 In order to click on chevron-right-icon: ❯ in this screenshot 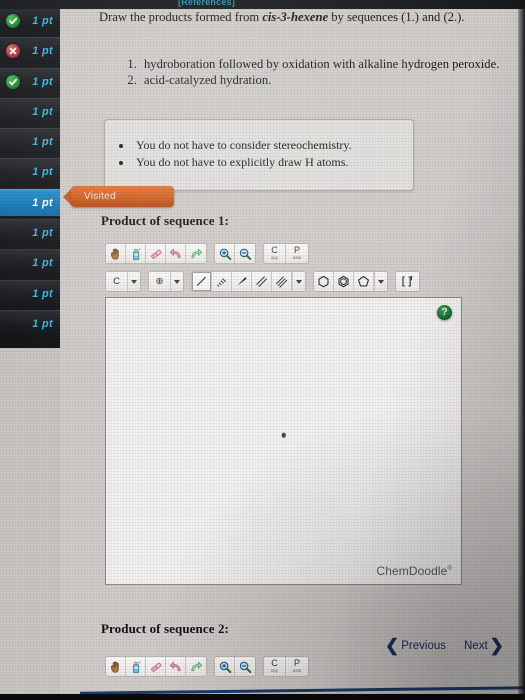, I will do `click(496, 645)`.